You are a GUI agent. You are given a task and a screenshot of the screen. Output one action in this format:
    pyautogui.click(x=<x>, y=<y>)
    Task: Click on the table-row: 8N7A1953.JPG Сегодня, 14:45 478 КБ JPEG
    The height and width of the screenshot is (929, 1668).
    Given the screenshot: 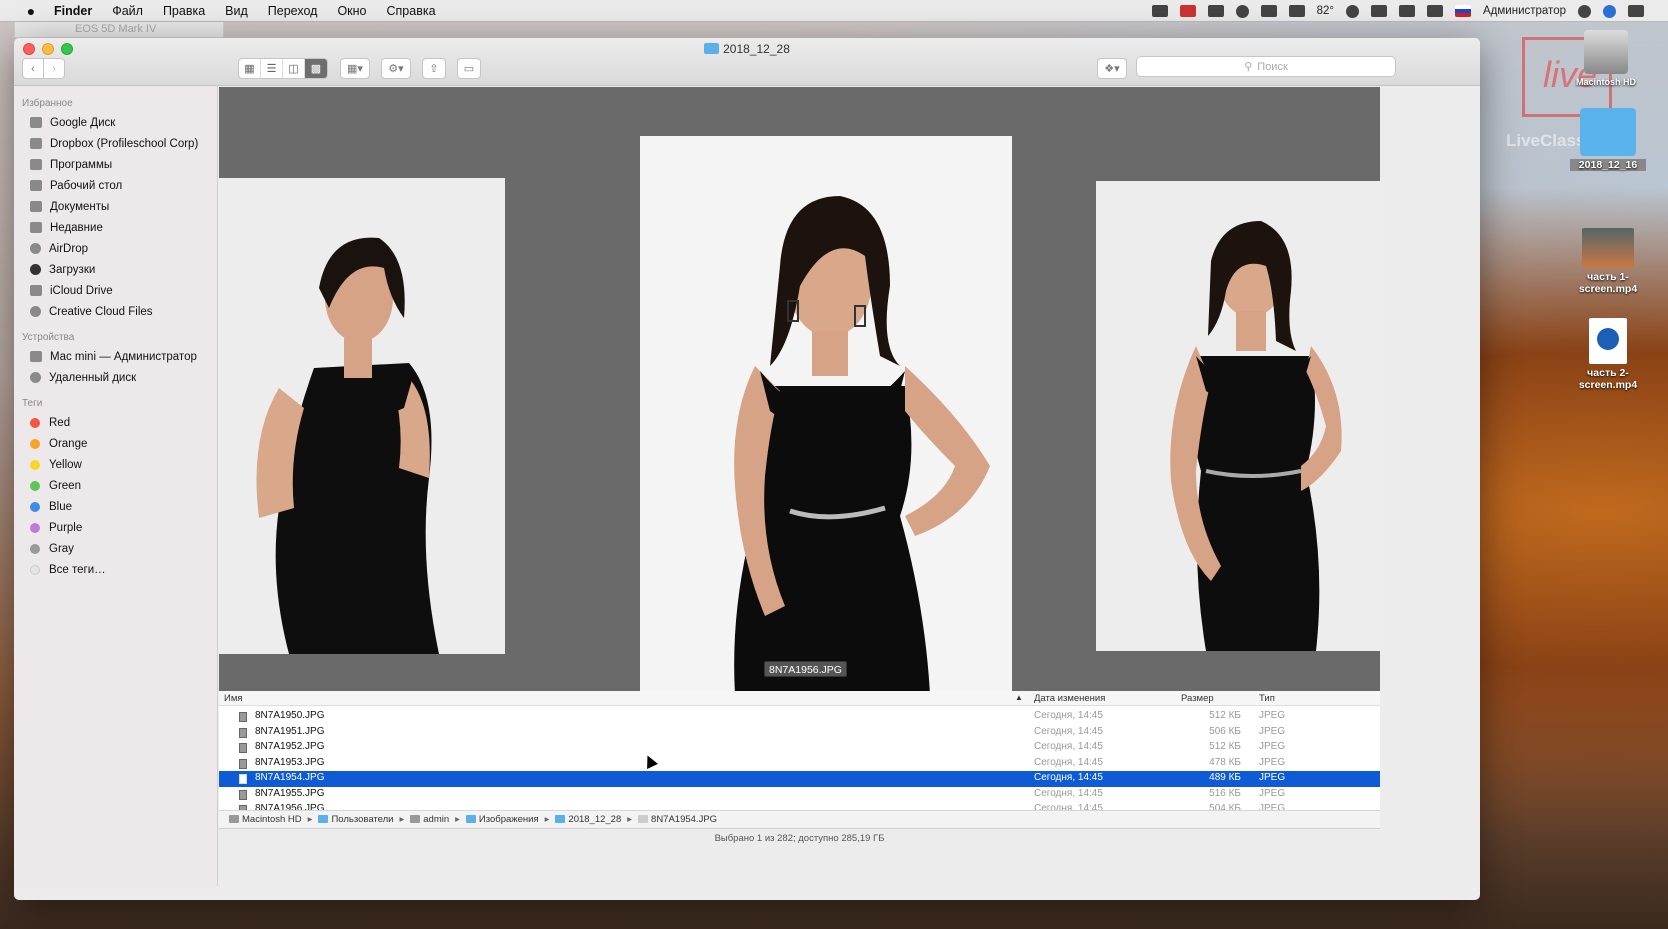 What is the action you would take?
    pyautogui.click(x=799, y=764)
    